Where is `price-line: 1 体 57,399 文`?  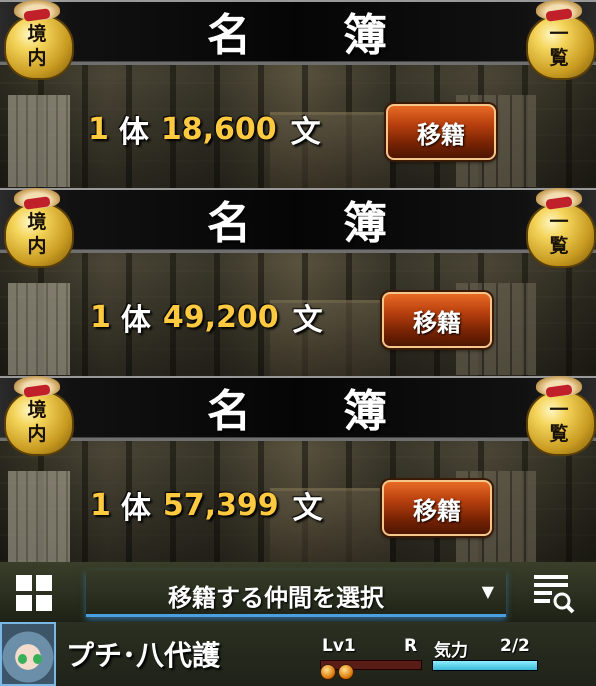
price-line: 1 体 57,399 文 is located at coordinates (206, 505).